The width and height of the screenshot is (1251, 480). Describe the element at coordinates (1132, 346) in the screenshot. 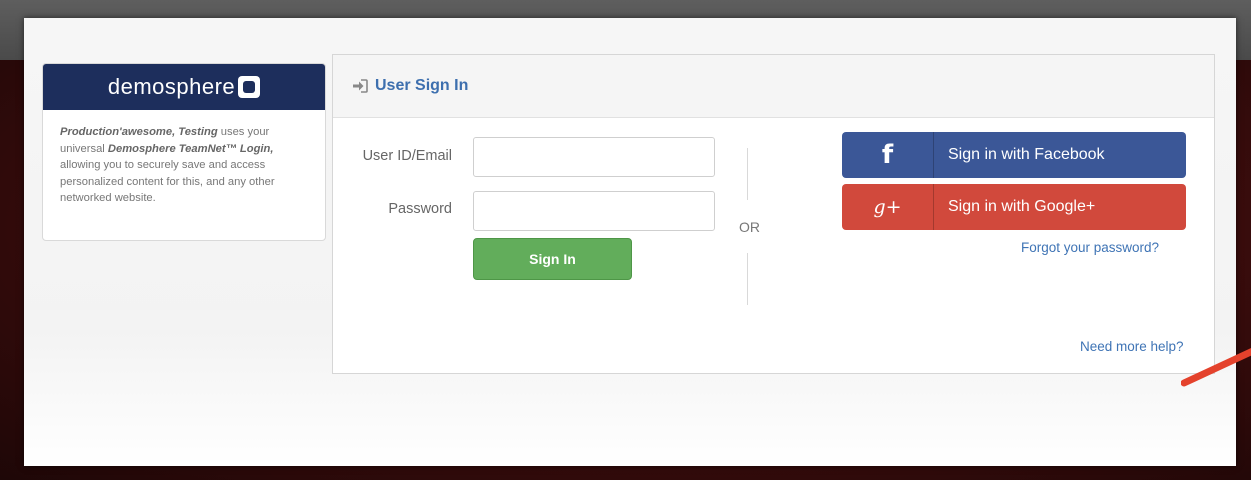

I see `need-help-link: Need more help?` at that location.